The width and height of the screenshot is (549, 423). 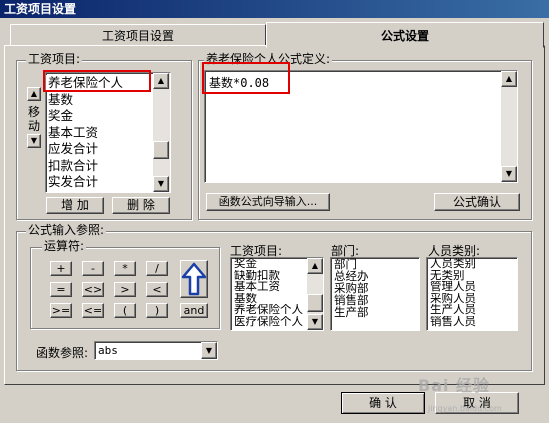 What do you see at coordinates (34, 119) in the screenshot?
I see `move-label: 移动` at bounding box center [34, 119].